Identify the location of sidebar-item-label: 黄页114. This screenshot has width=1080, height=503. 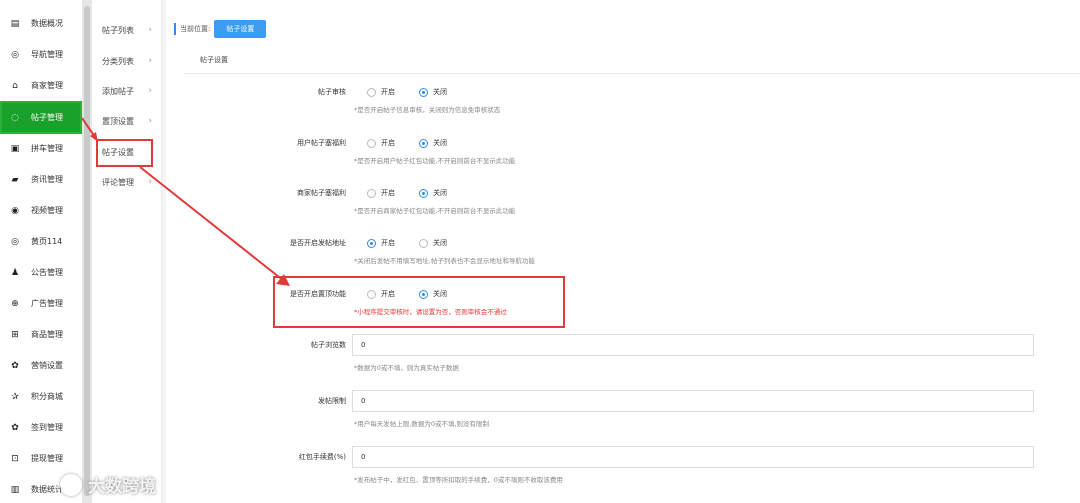
(47, 241).